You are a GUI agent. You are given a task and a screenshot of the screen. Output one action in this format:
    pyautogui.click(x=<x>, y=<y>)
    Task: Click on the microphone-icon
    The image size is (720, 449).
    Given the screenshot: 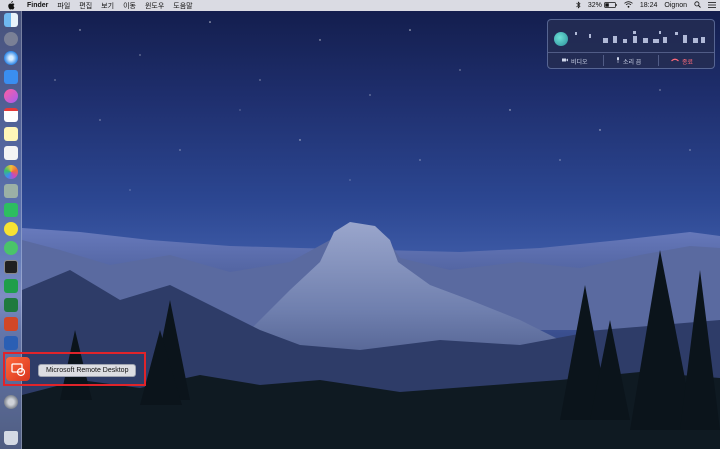 What is the action you would take?
    pyautogui.click(x=618, y=61)
    